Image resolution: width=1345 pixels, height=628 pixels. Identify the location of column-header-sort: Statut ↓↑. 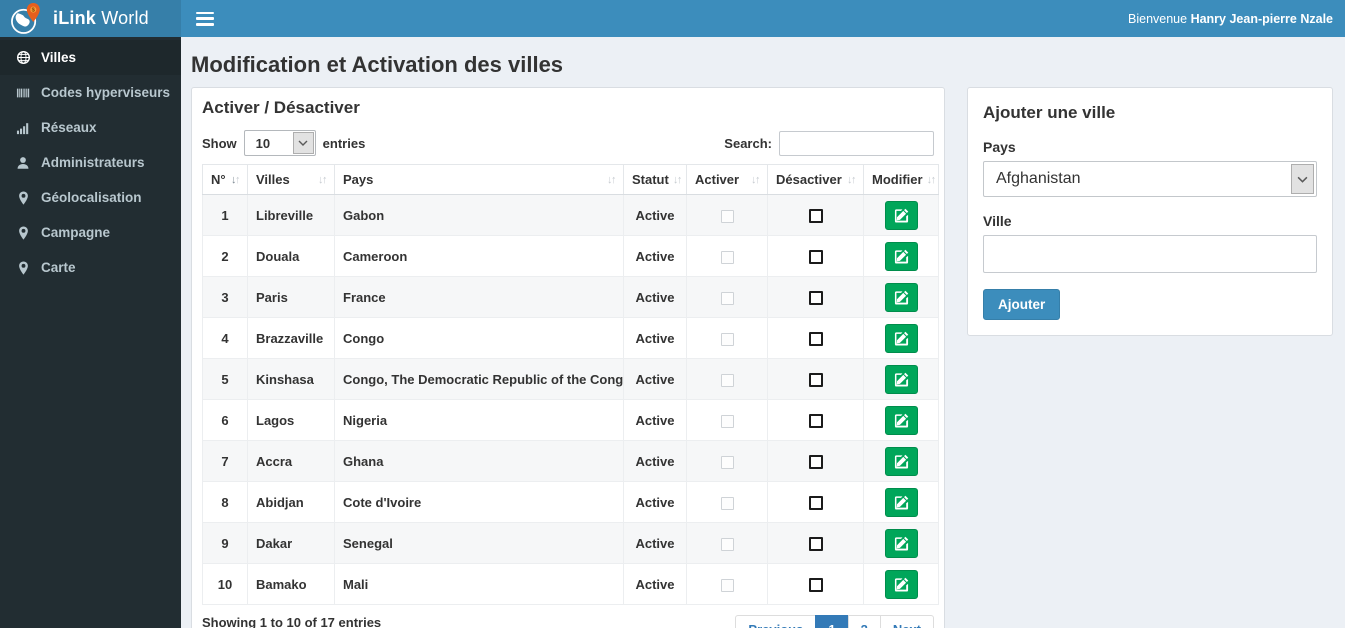
(655, 179).